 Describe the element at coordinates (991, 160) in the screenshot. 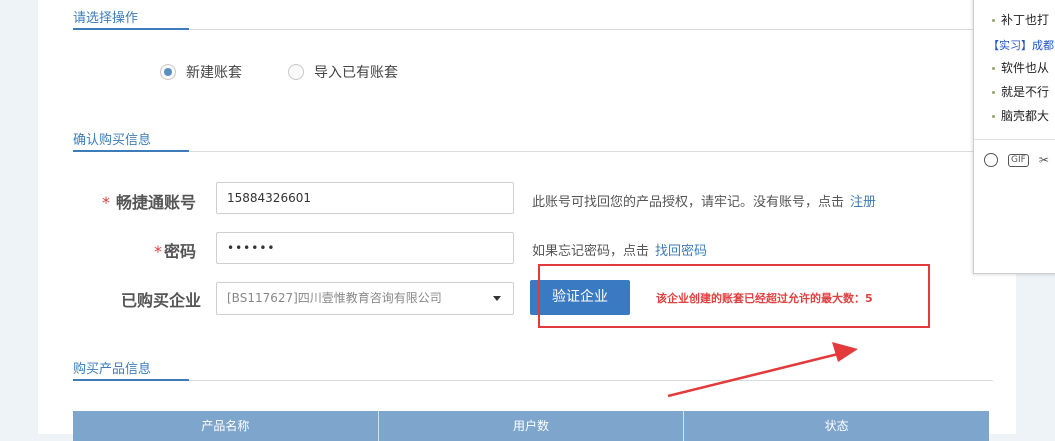

I see `emoji-icon` at that location.